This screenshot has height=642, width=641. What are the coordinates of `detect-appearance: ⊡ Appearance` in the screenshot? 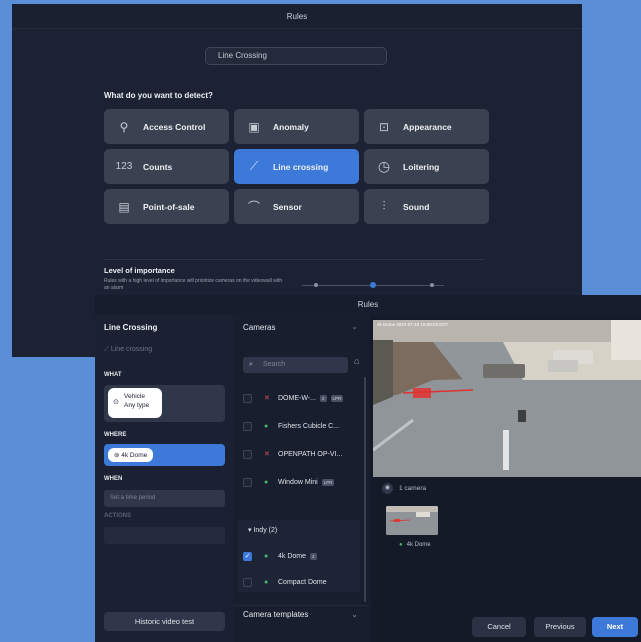 It's located at (426, 126).